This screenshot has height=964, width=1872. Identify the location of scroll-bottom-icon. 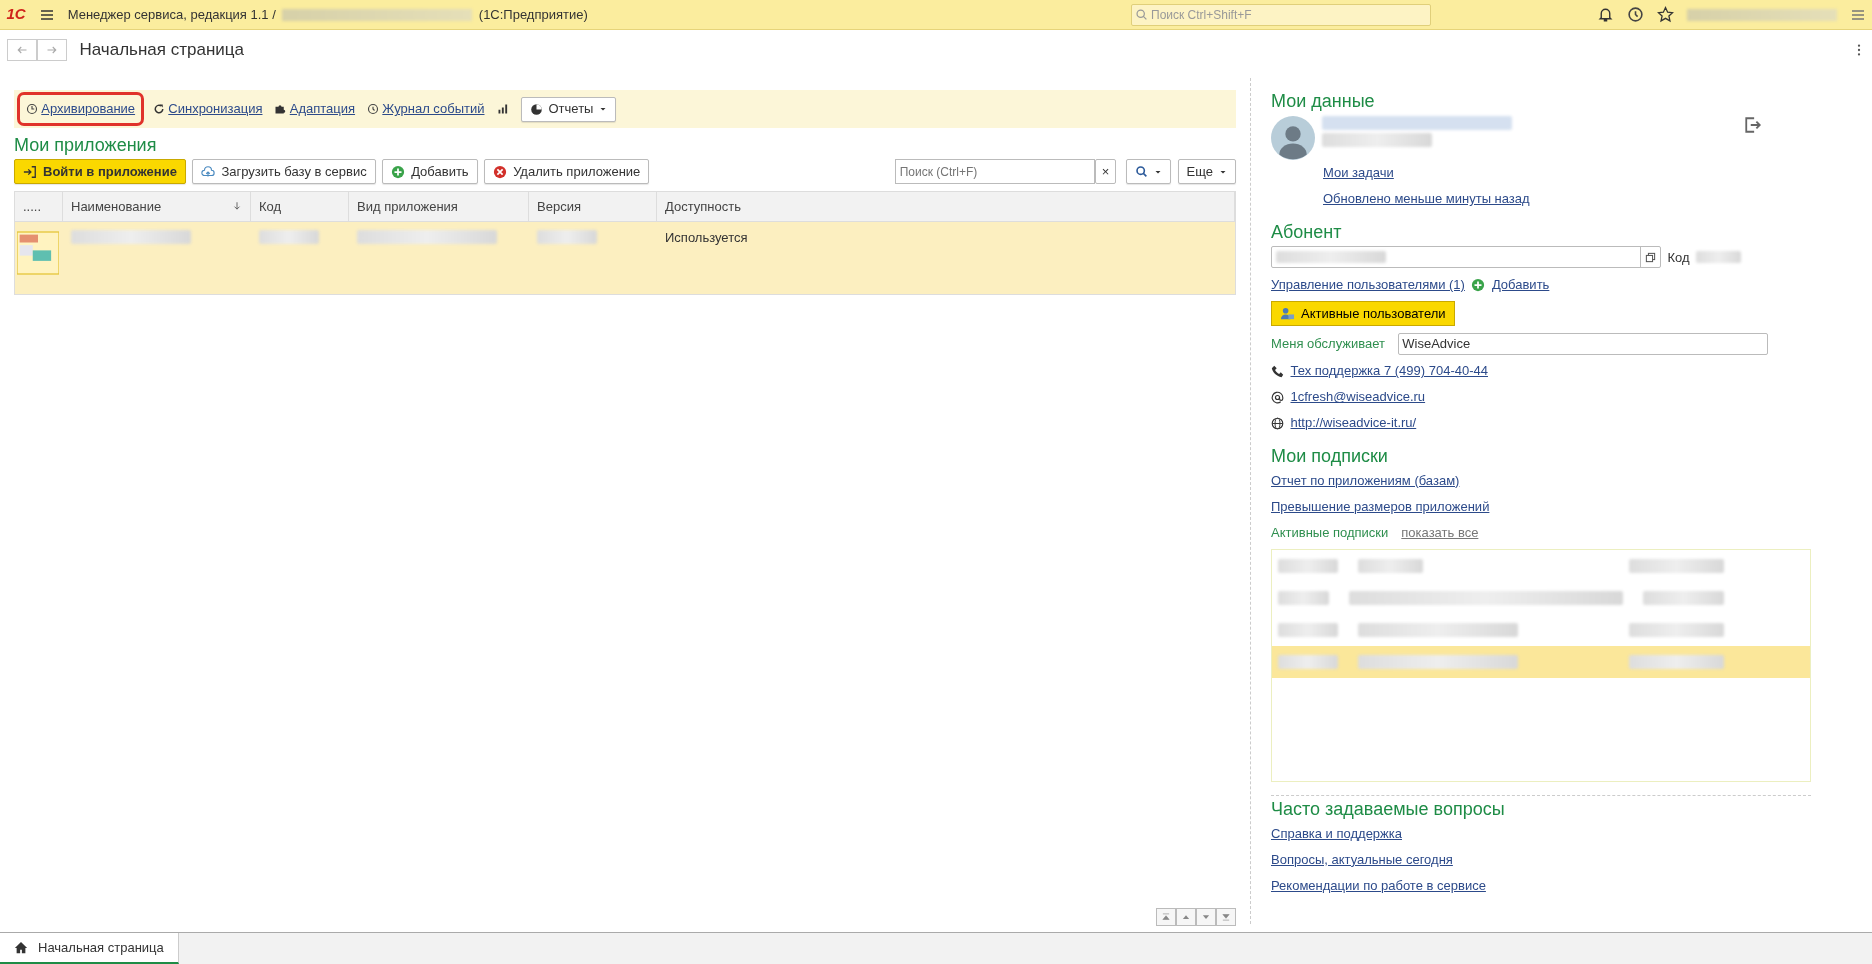
(1226, 916).